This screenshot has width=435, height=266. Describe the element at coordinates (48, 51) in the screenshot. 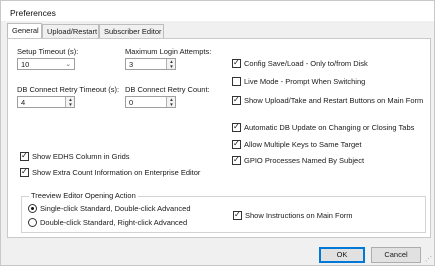

I see `setup-timeout-label: Setup Timeout (s):` at that location.